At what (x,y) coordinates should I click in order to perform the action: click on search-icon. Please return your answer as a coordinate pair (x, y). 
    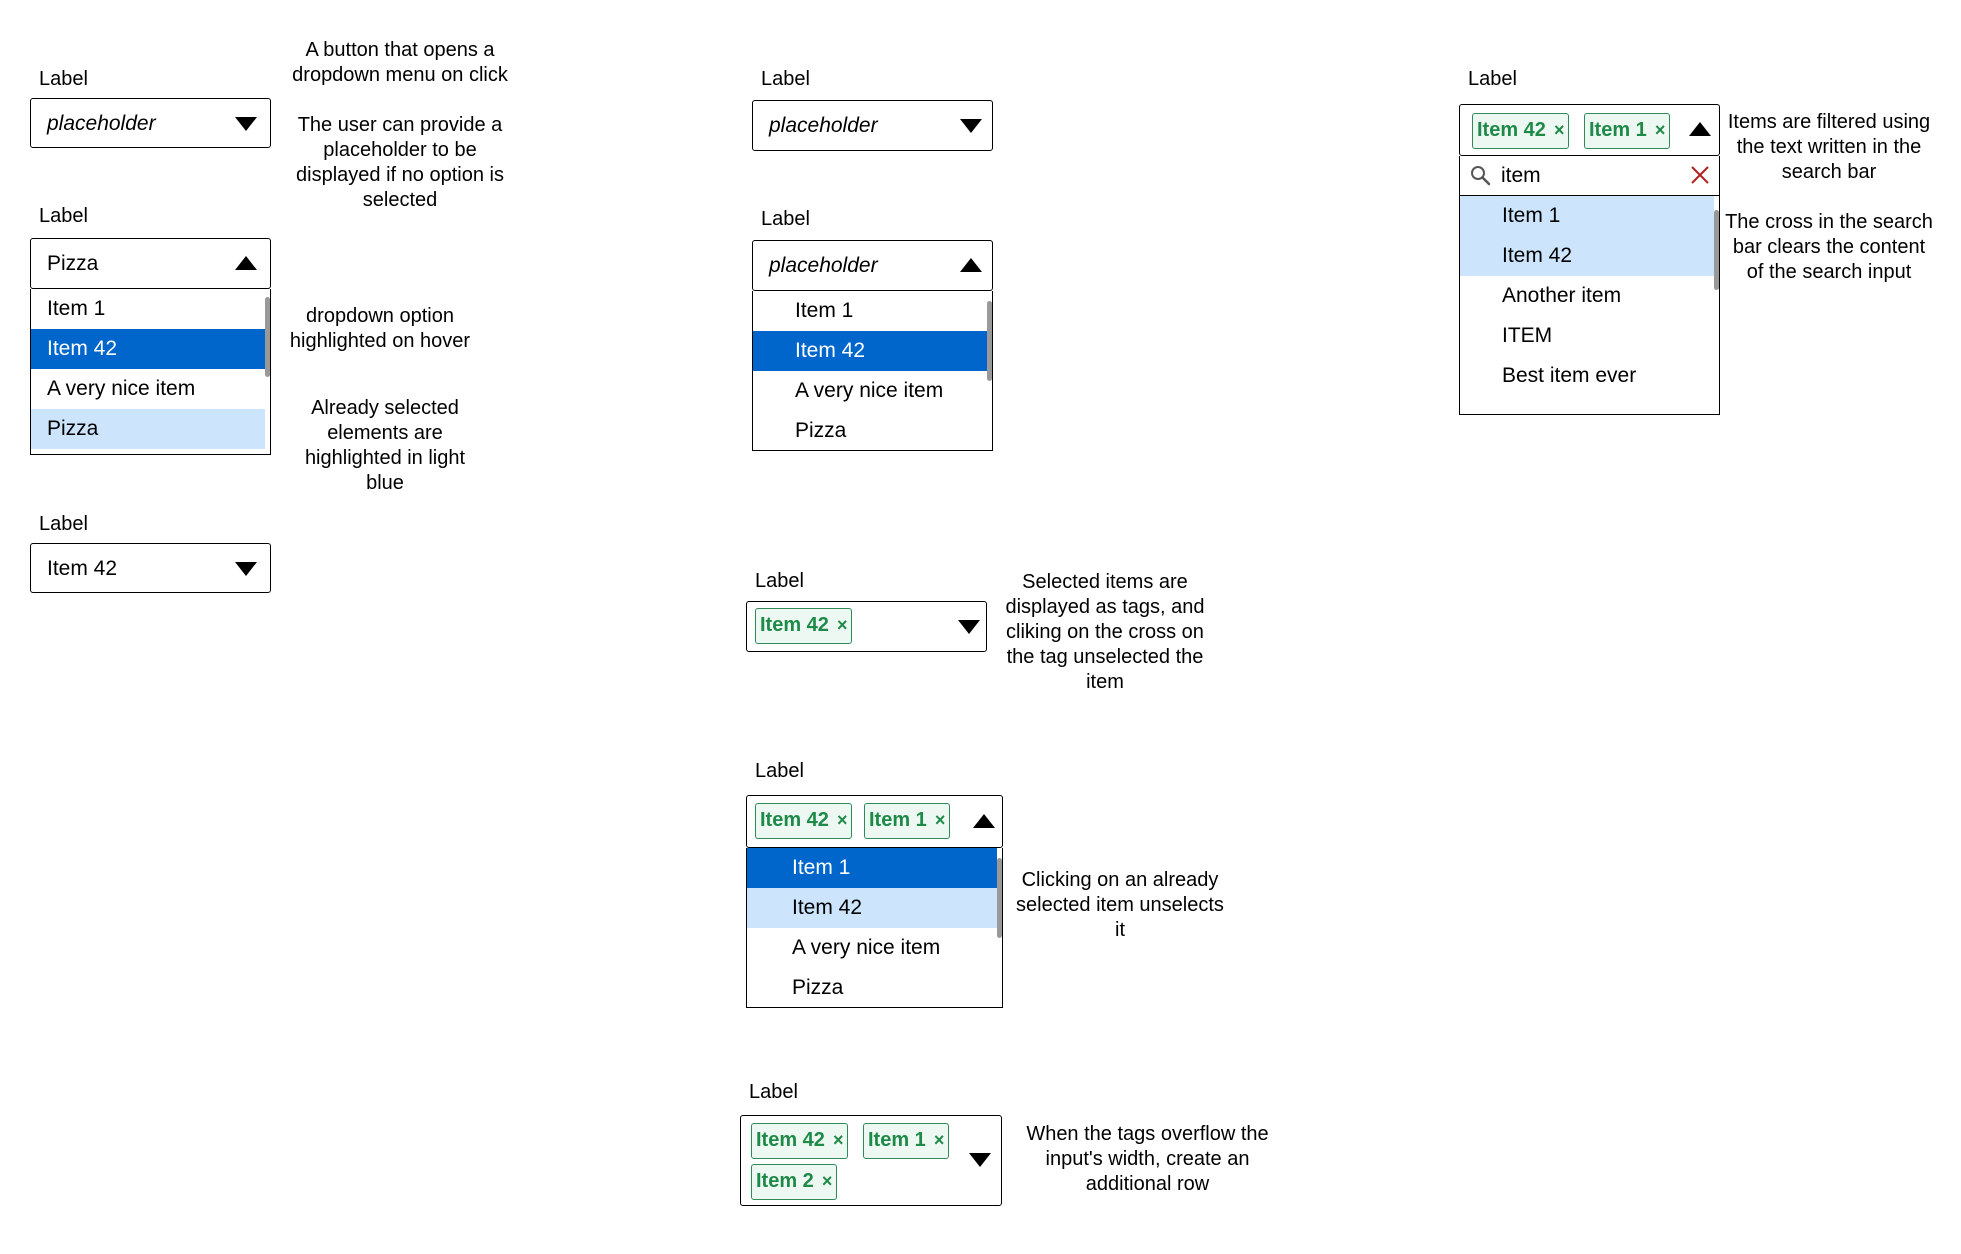
    Looking at the image, I should click on (1481, 176).